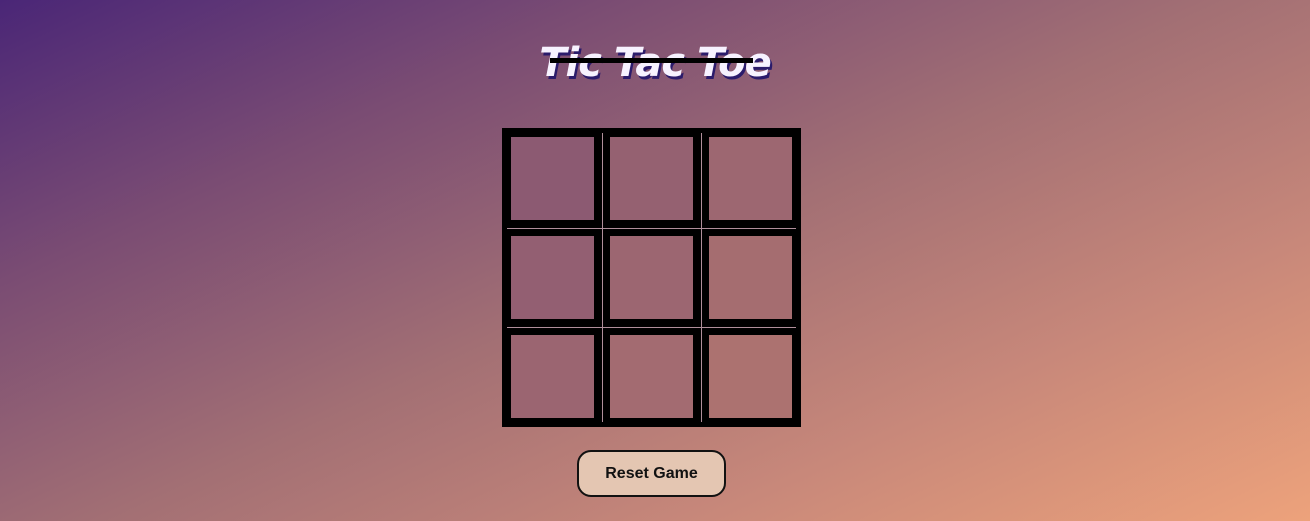  I want to click on game-board, so click(651, 277).